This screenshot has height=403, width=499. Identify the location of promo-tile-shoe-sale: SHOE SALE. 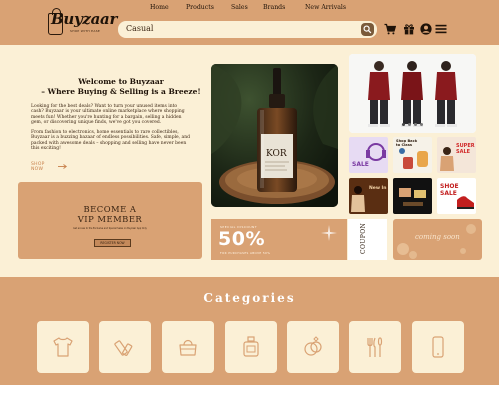
(456, 196).